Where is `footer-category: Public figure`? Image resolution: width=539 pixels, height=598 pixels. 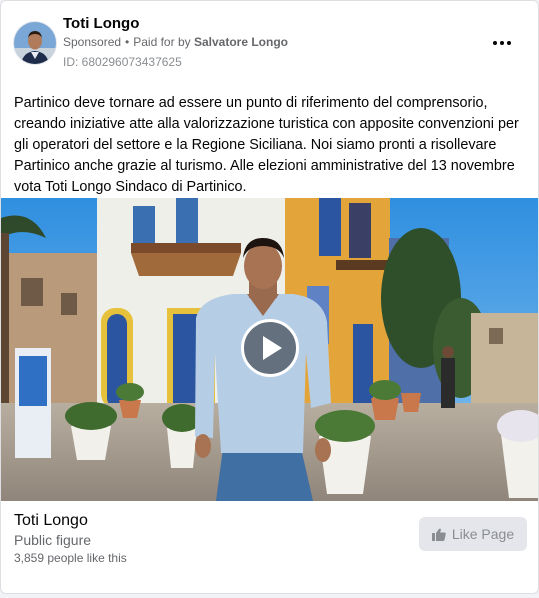 footer-category: Public figure is located at coordinates (53, 540).